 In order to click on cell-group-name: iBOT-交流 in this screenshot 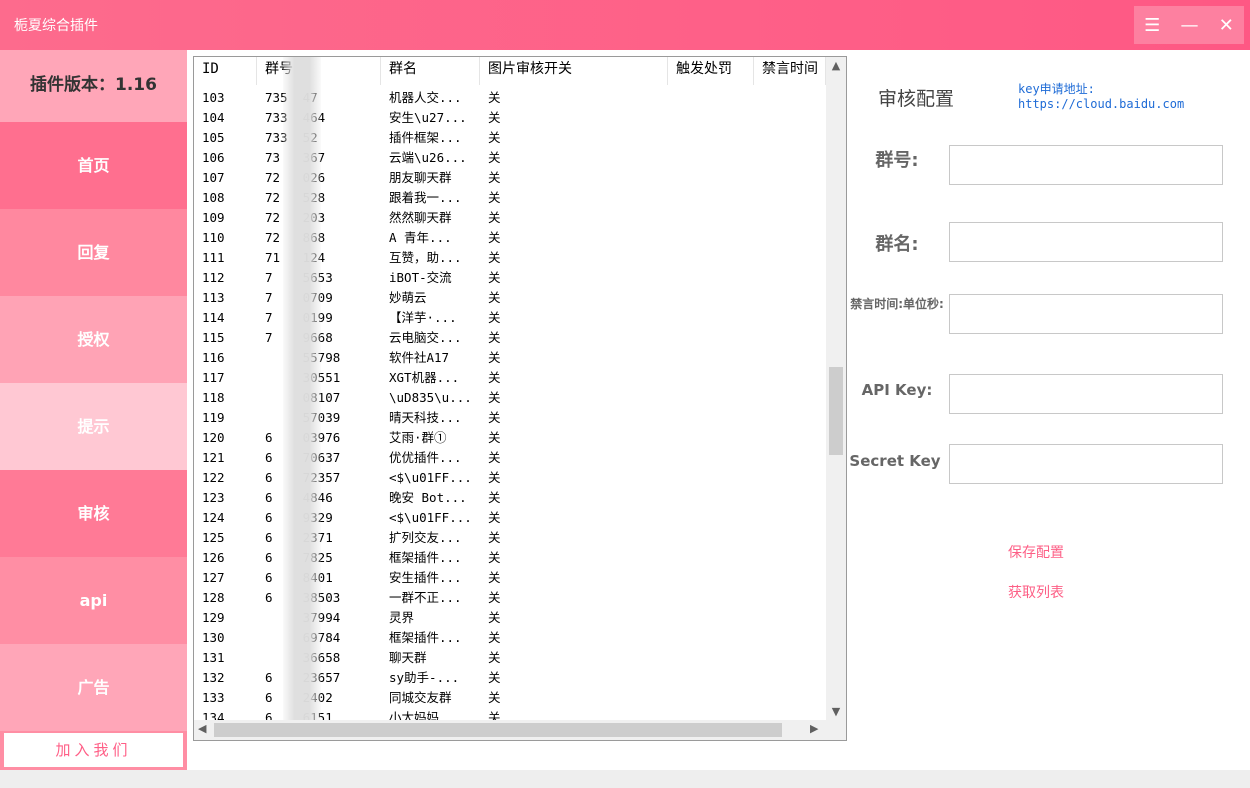, I will do `click(420, 277)`.